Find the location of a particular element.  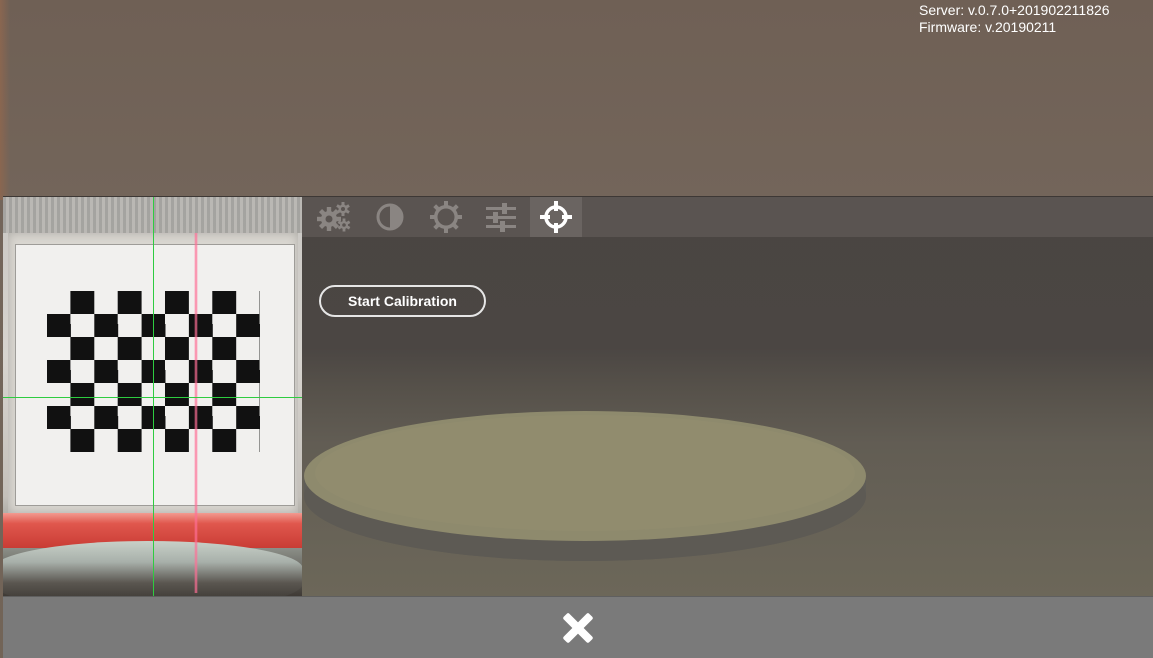

tab-calibration is located at coordinates (556, 217).